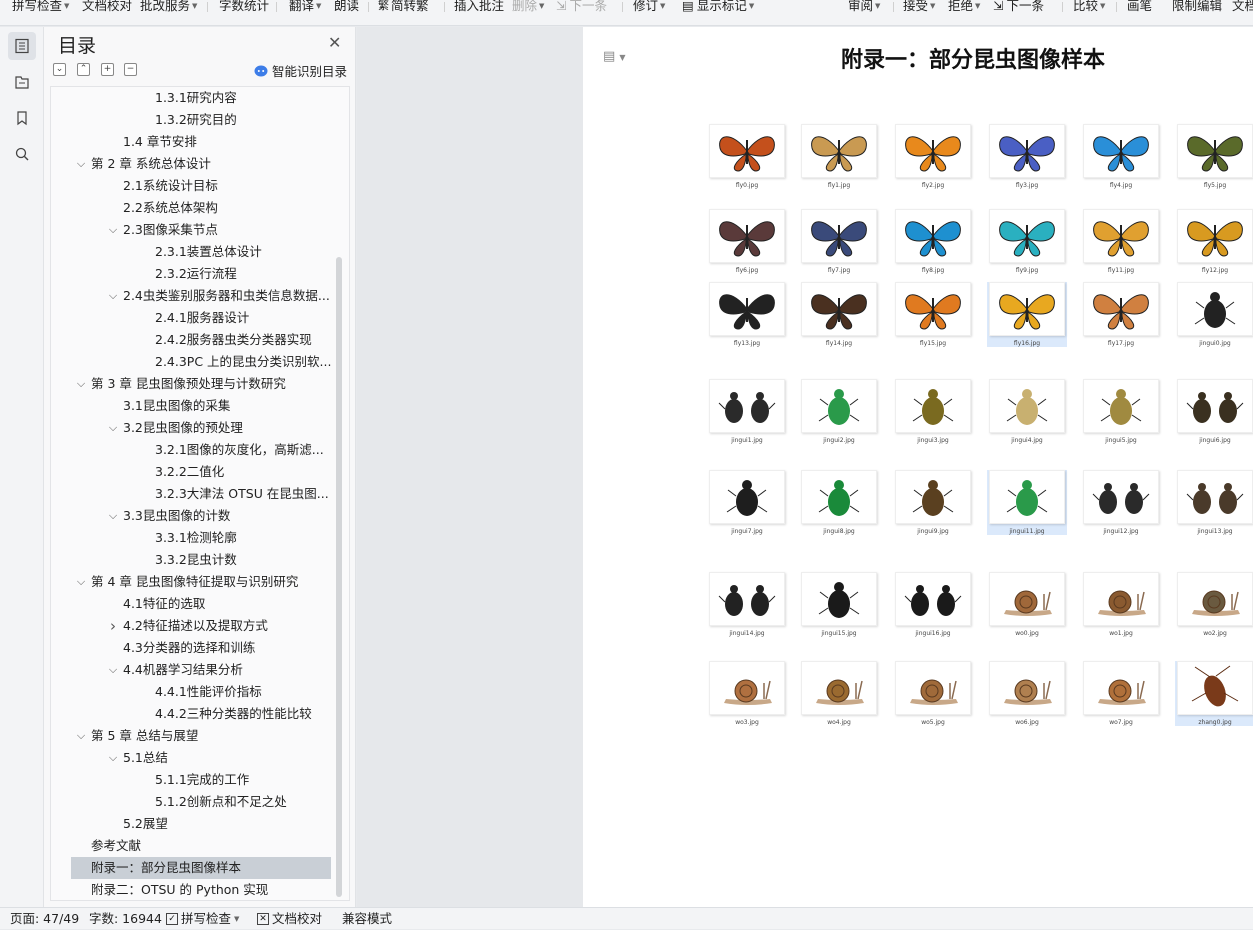  Describe the element at coordinates (346, 6) in the screenshot. I see `read-aloud-button: 朗读` at that location.